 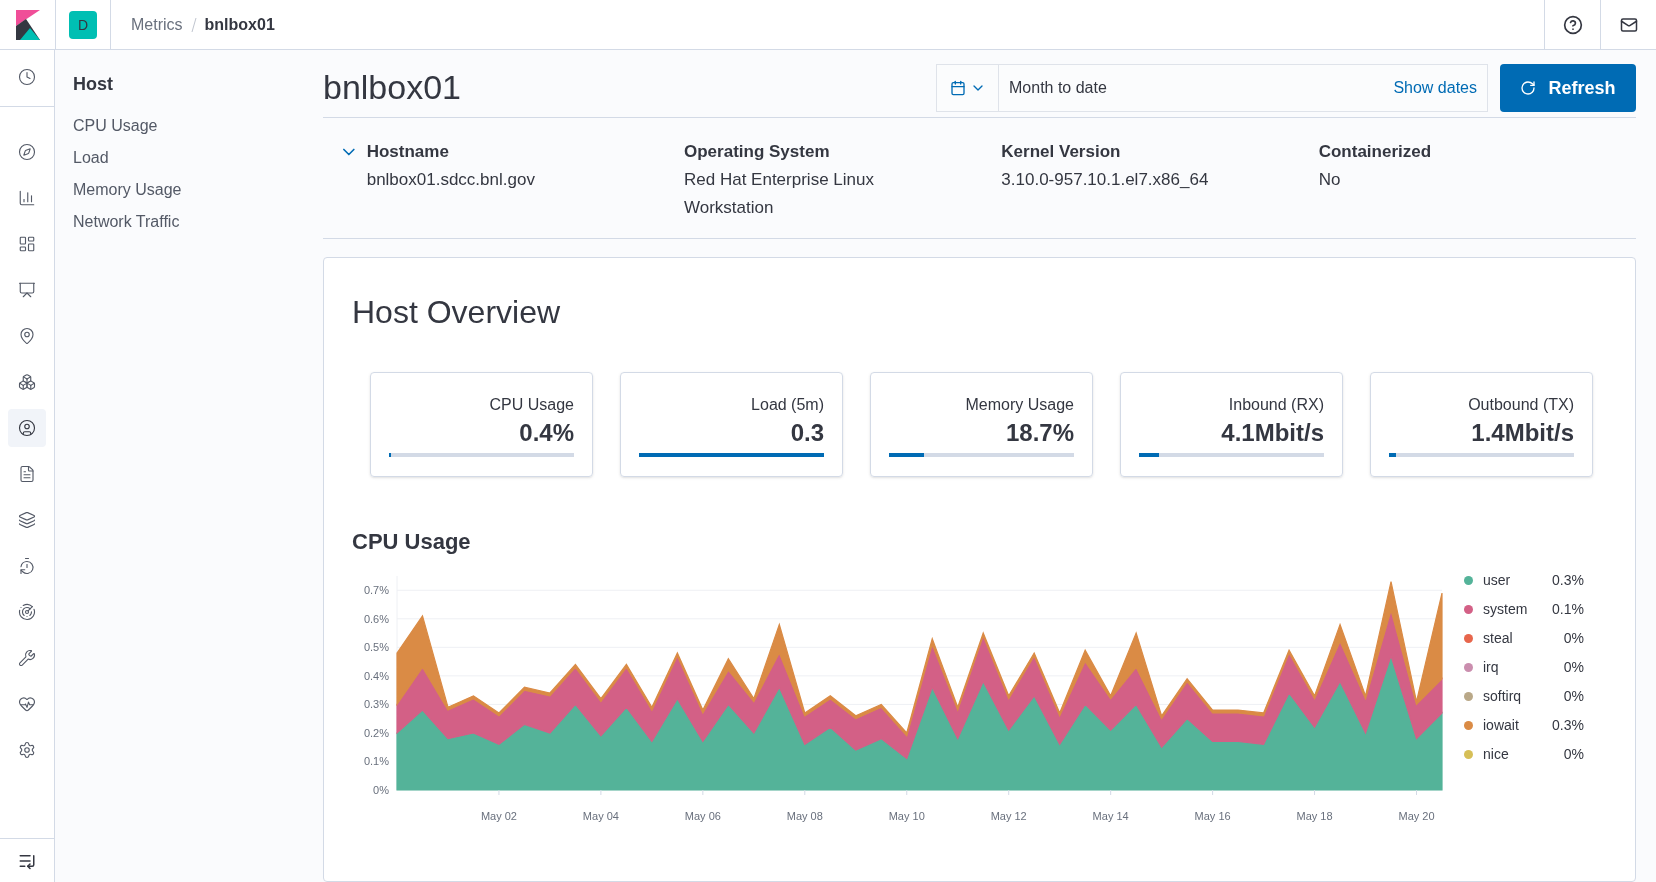 What do you see at coordinates (376, 647) in the screenshot?
I see `y-tick-label: 0.5%` at bounding box center [376, 647].